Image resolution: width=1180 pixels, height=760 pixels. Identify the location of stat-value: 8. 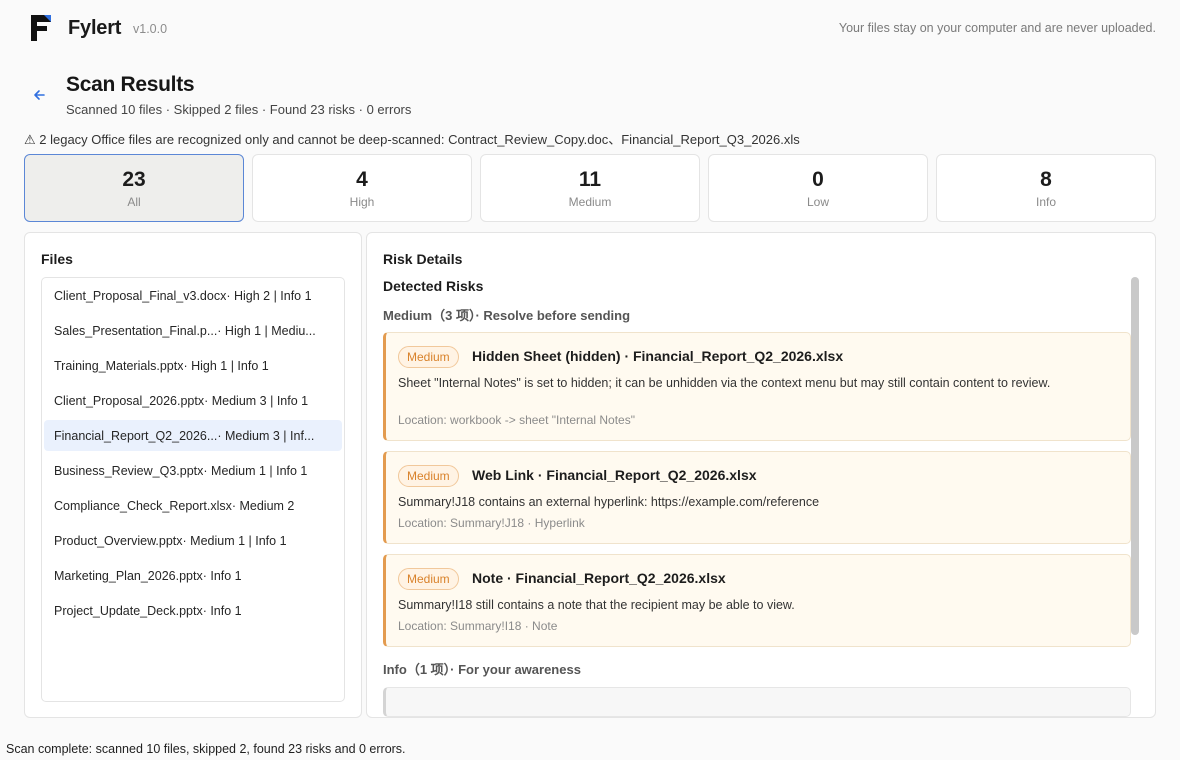
(1046, 179).